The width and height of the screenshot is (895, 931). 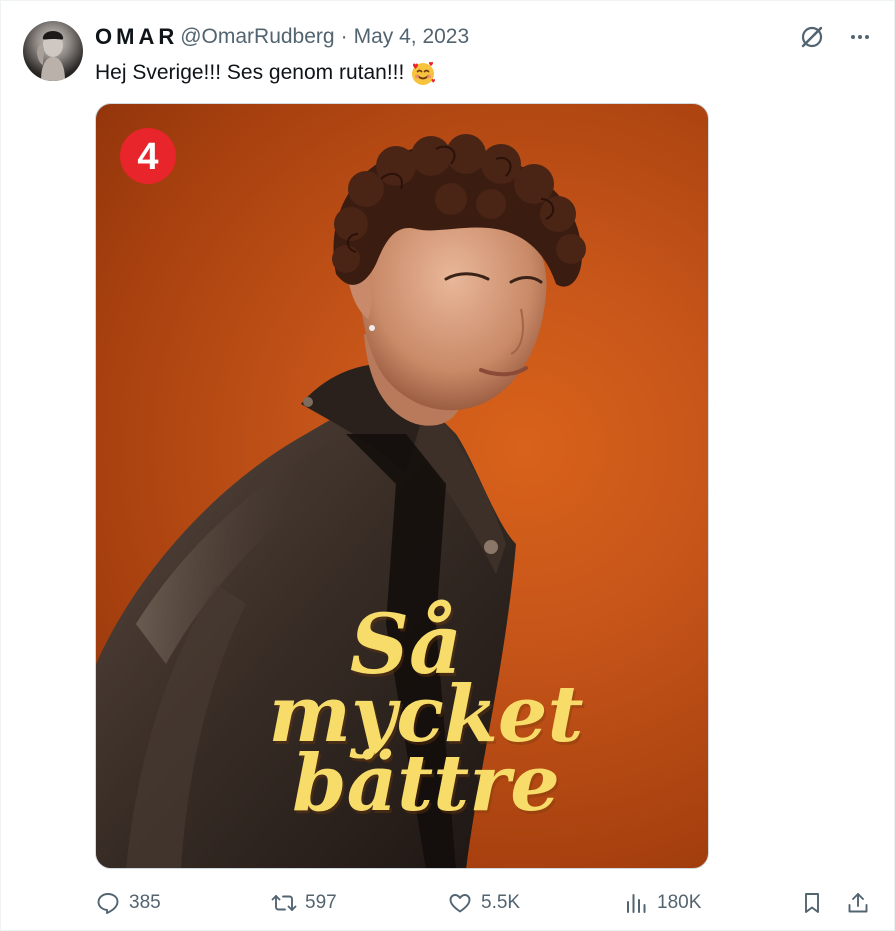 I want to click on like-button: 5.5K, so click(x=483, y=903).